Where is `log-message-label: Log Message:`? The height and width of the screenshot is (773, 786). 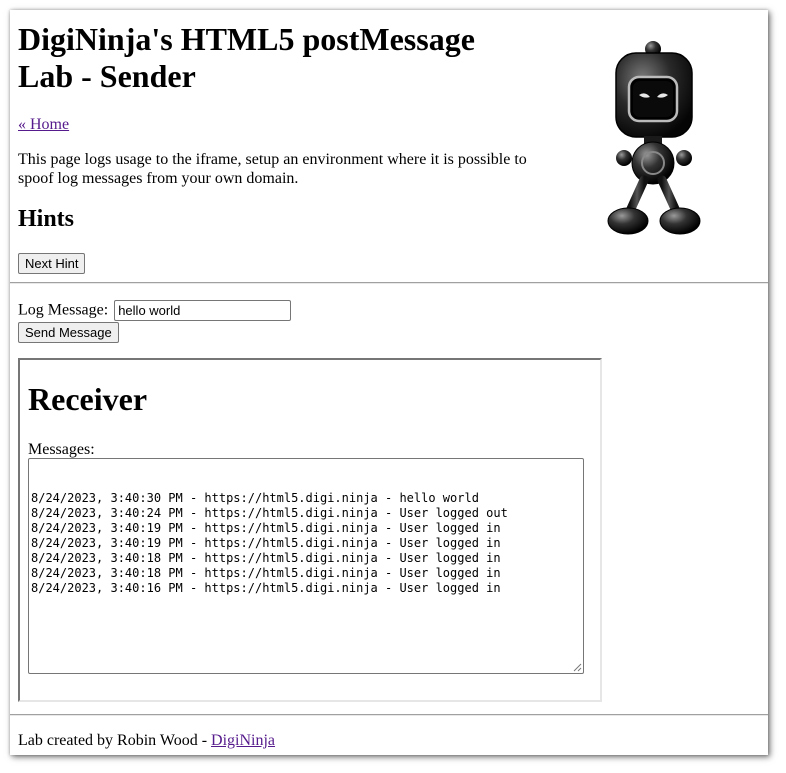
log-message-label: Log Message: is located at coordinates (63, 310).